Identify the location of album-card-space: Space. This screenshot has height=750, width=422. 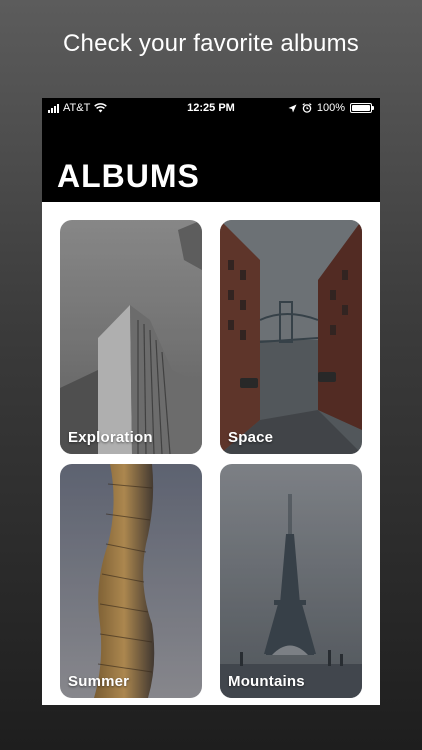
(291, 337).